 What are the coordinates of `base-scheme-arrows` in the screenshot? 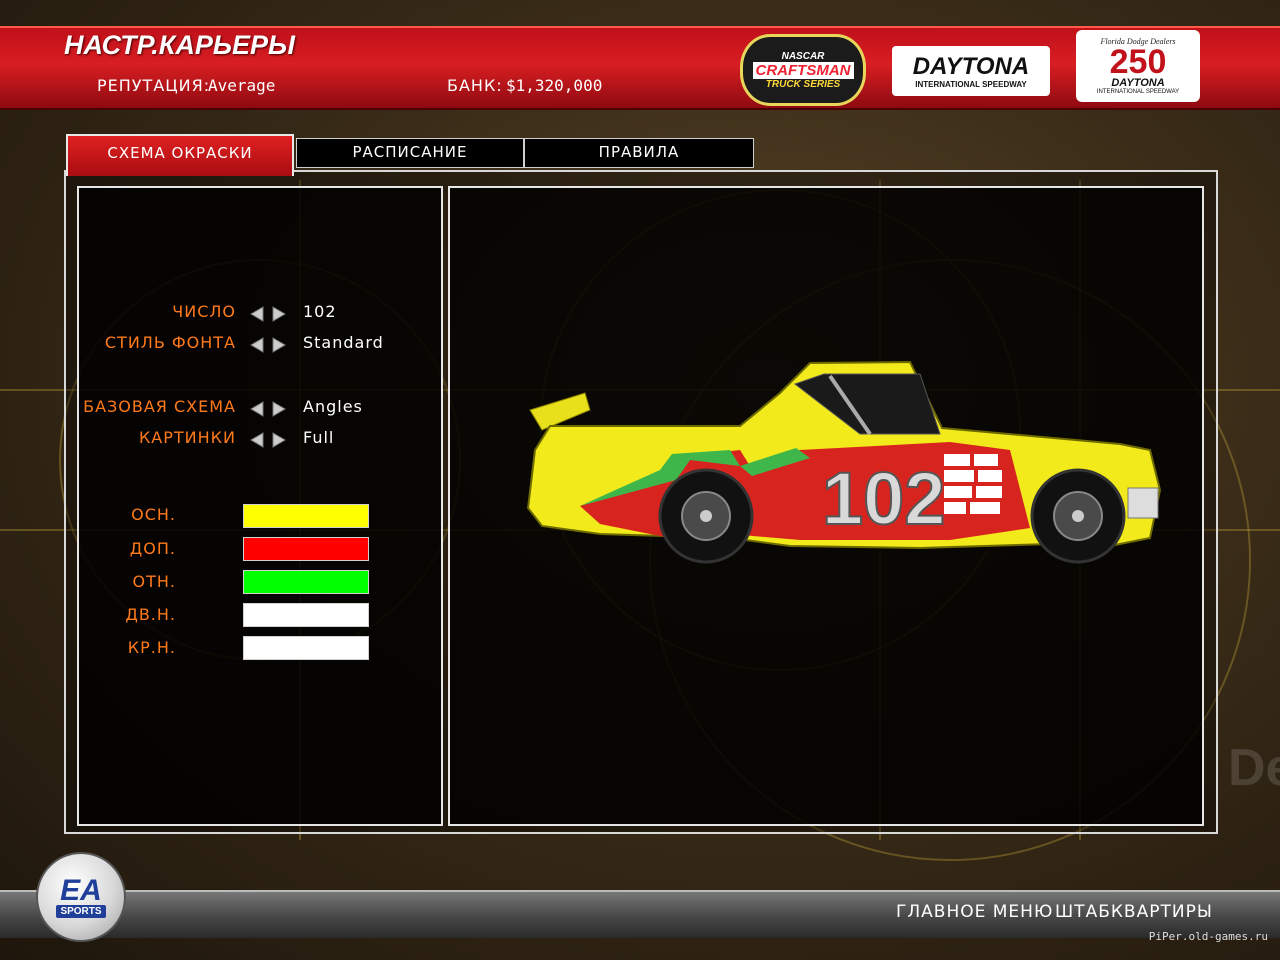 It's located at (268, 409).